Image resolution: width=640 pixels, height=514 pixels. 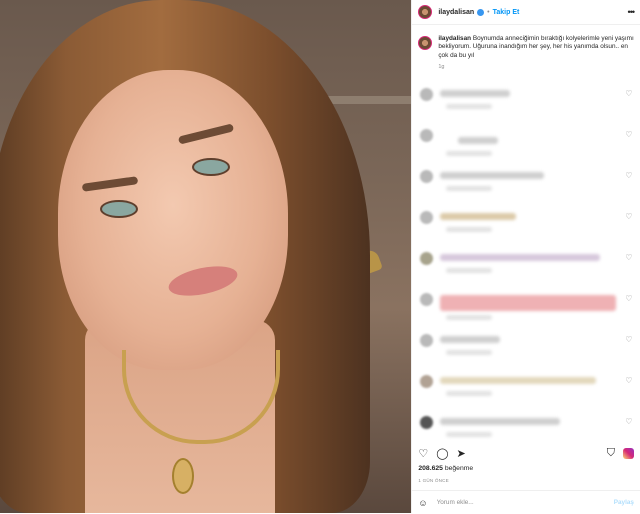 What do you see at coordinates (459, 468) in the screenshot?
I see `likes-label: beğenme` at bounding box center [459, 468].